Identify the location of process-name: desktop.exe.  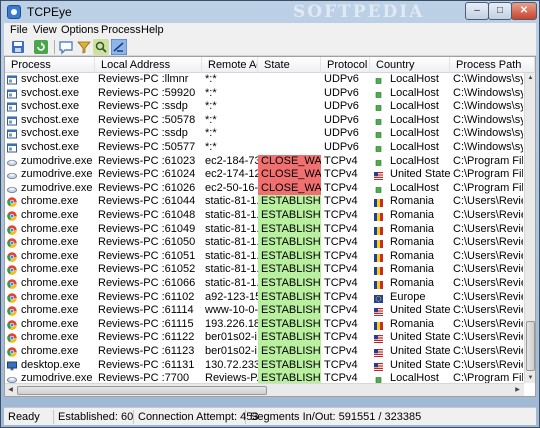
(51, 364).